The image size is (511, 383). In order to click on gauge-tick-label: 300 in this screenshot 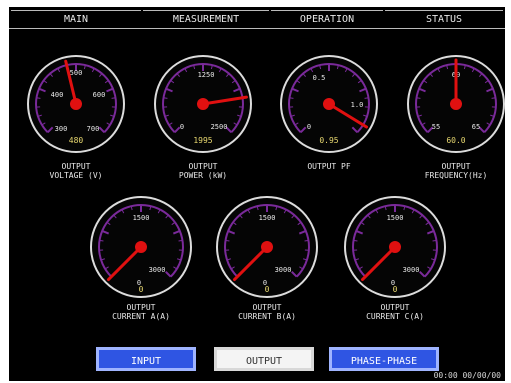, I will do `click(61, 129)`.